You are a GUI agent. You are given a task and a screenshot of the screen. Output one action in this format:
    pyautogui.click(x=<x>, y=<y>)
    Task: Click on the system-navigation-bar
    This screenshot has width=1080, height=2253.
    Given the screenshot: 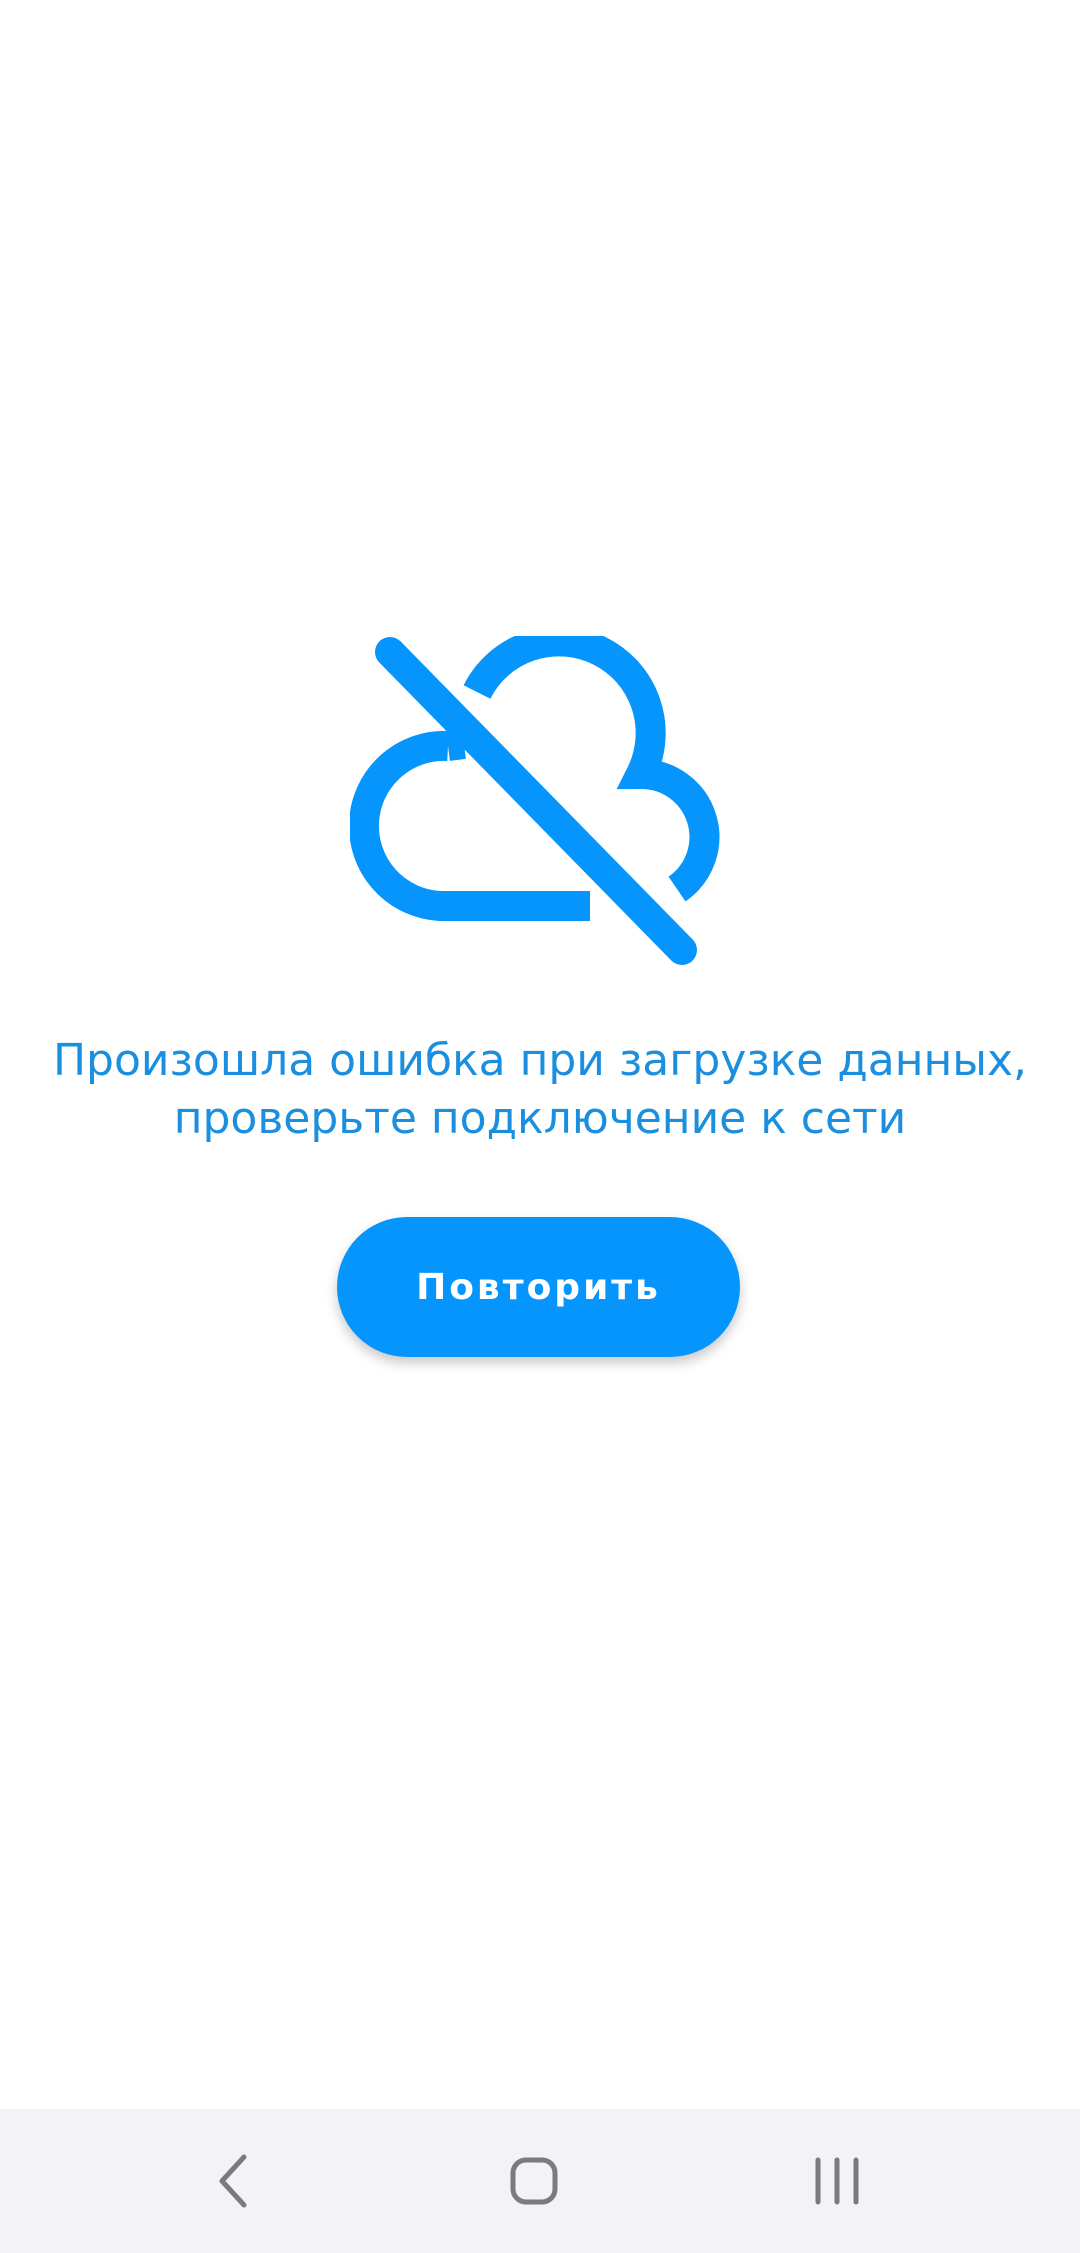 What is the action you would take?
    pyautogui.click(x=540, y=2181)
    